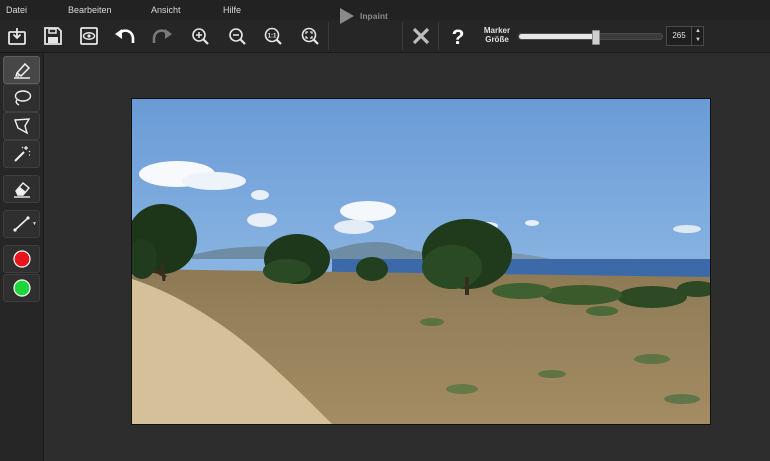  I want to click on spin-arrows: ▲ ▼, so click(697, 36).